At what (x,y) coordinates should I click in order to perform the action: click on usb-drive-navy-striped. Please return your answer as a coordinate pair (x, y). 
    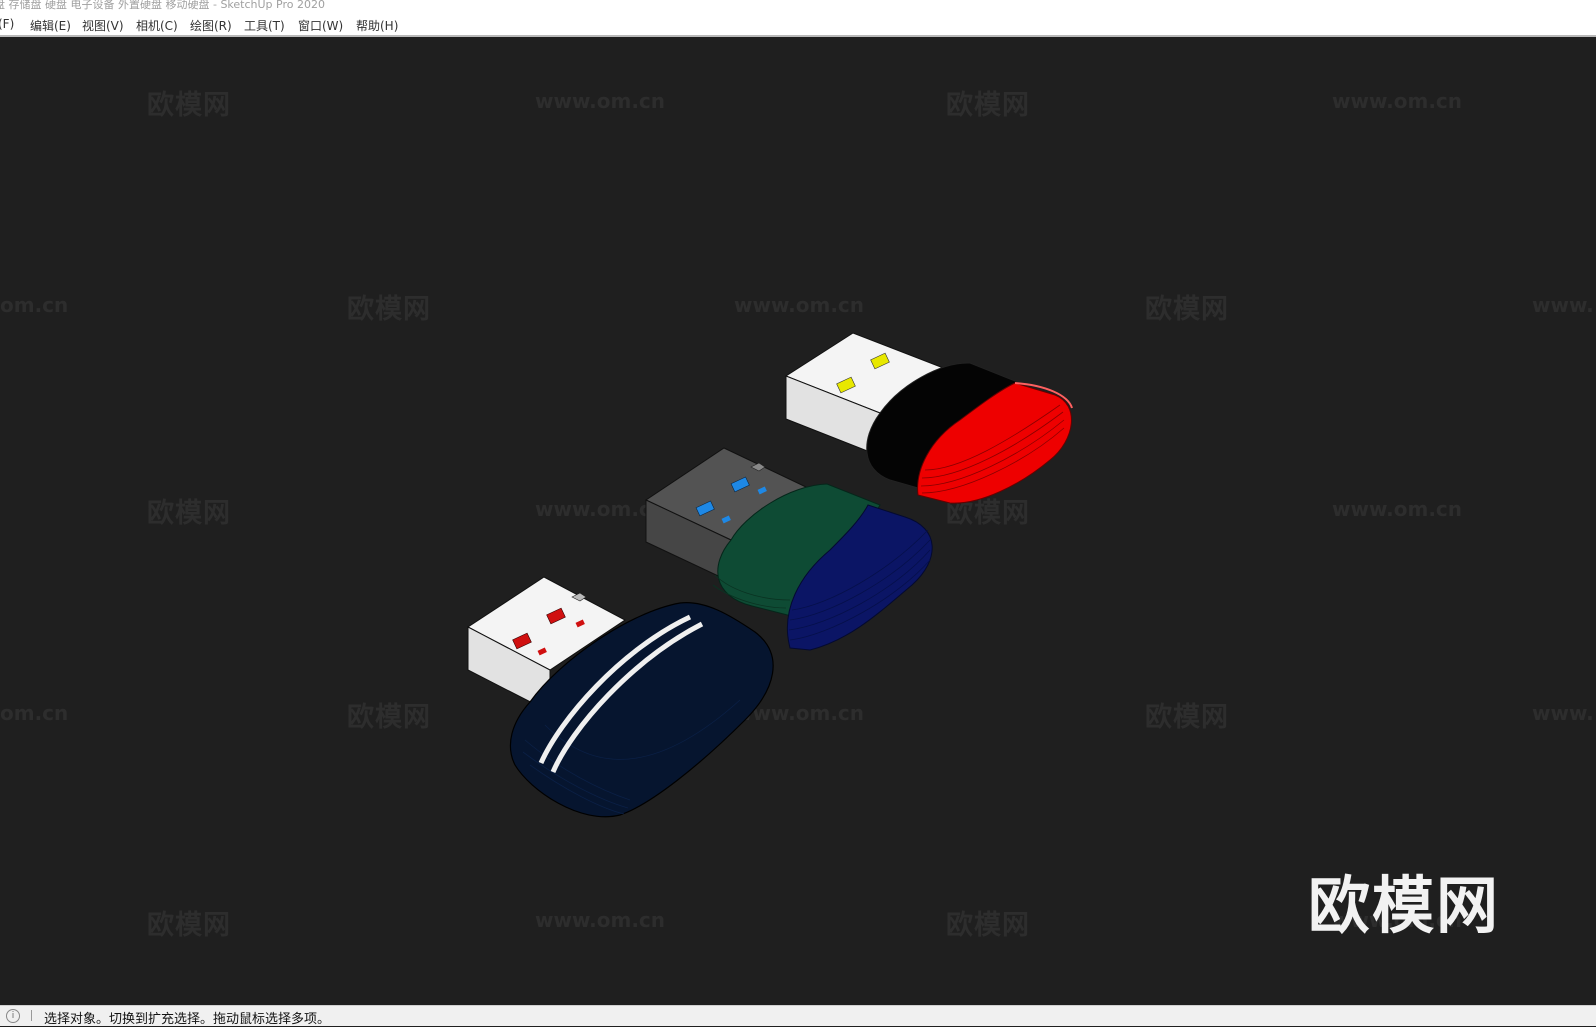
    Looking at the image, I should click on (620, 697).